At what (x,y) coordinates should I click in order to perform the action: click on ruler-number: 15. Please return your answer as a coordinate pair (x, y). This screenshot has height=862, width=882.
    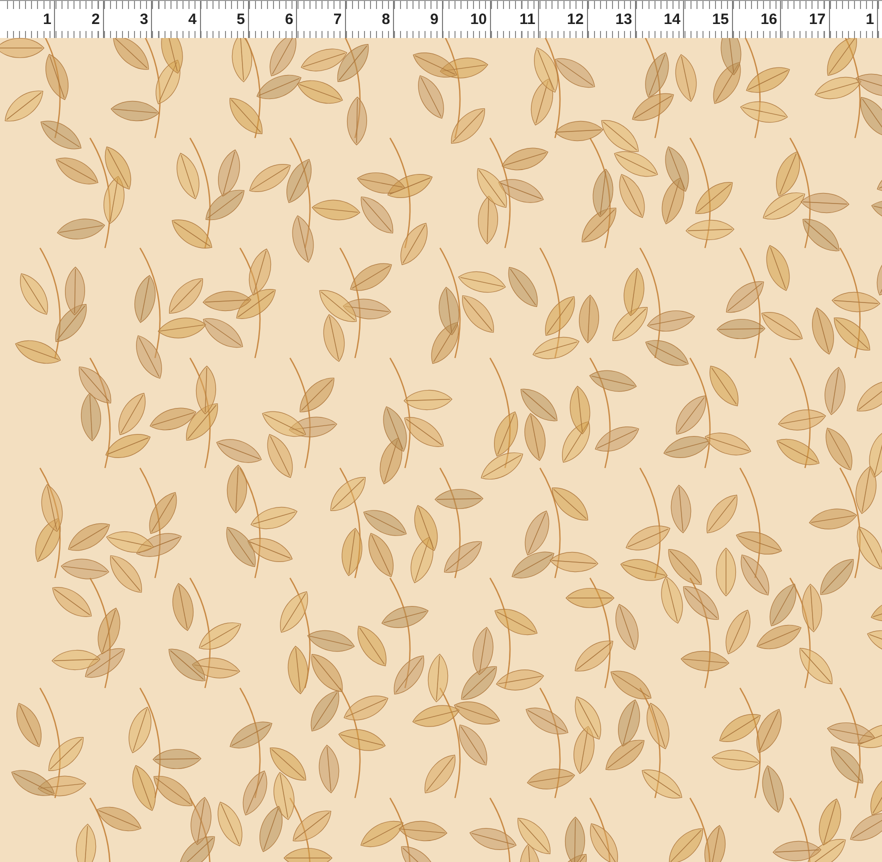
    Looking at the image, I should click on (720, 20).